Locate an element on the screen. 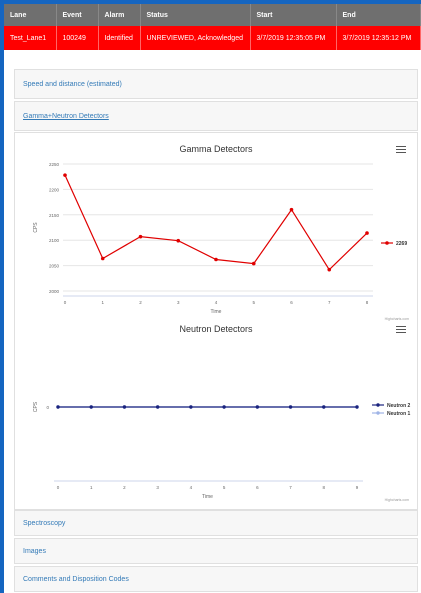 Image resolution: width=421 pixels, height=593 pixels. gamma-y-tick-label: 2150 is located at coordinates (54, 215).